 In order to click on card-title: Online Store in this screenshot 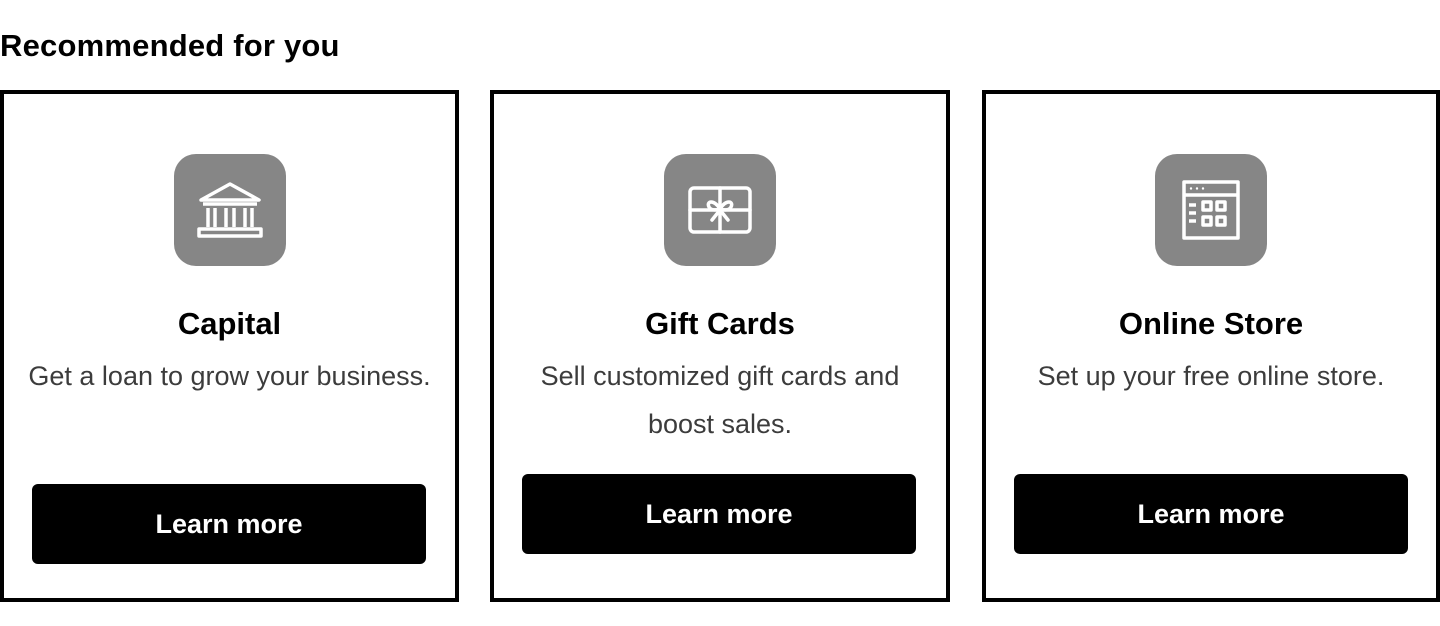, I will do `click(1211, 323)`.